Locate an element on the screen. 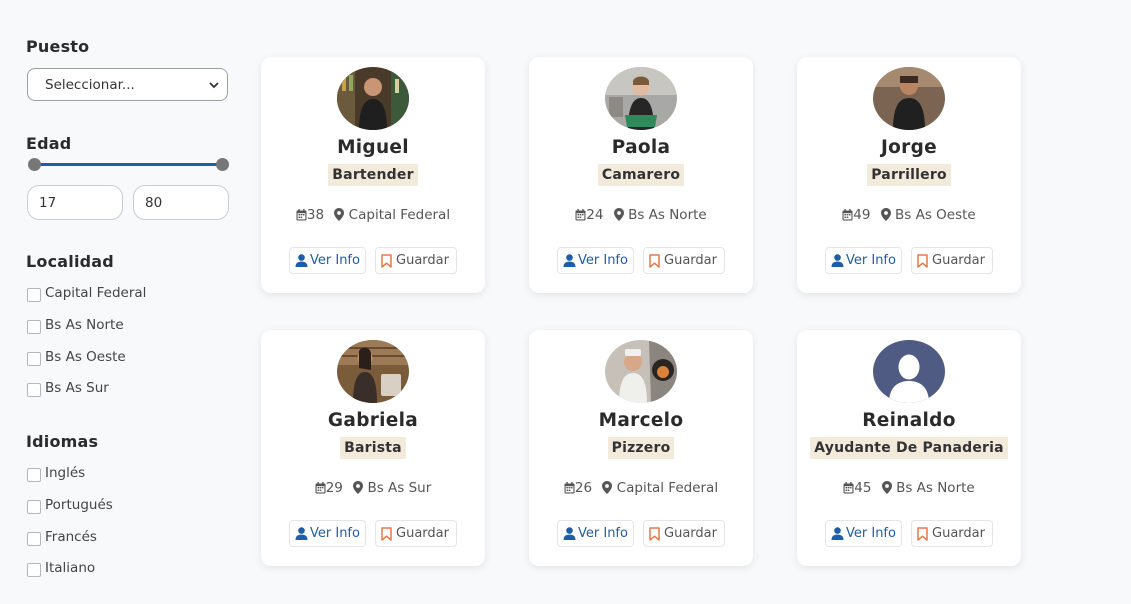 The image size is (1131, 604). candidate-meta: 38 Capital Federal is located at coordinates (373, 215).